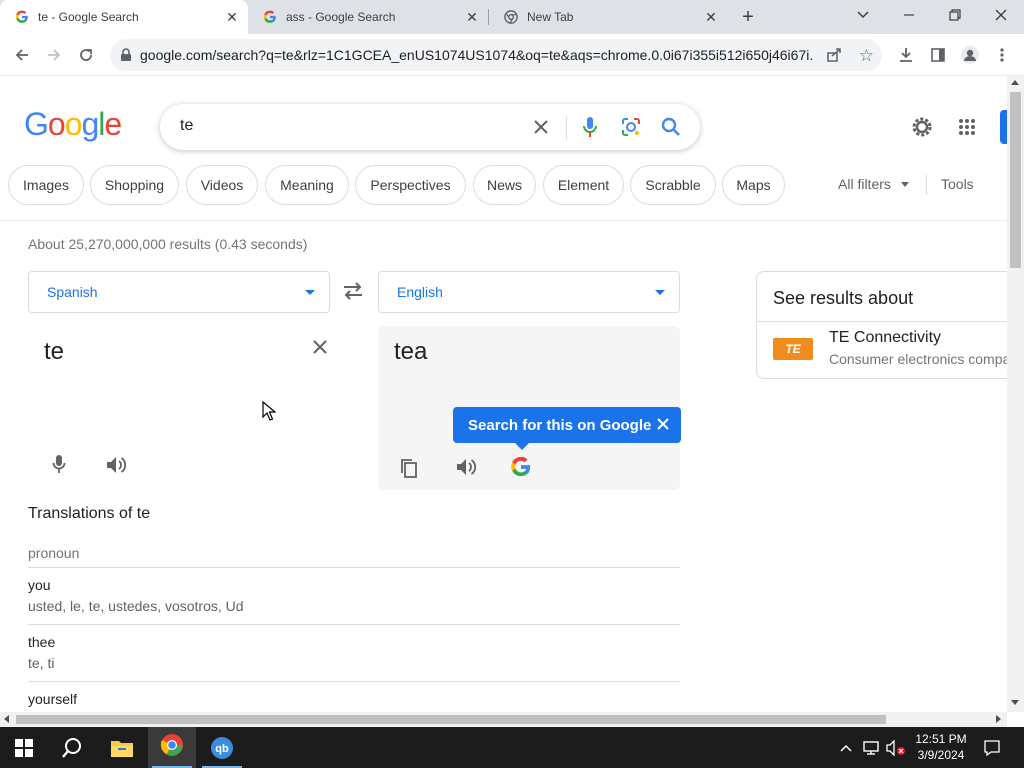 This screenshot has height=768, width=1024. What do you see at coordinates (871, 747) in the screenshot?
I see `network-icon` at bounding box center [871, 747].